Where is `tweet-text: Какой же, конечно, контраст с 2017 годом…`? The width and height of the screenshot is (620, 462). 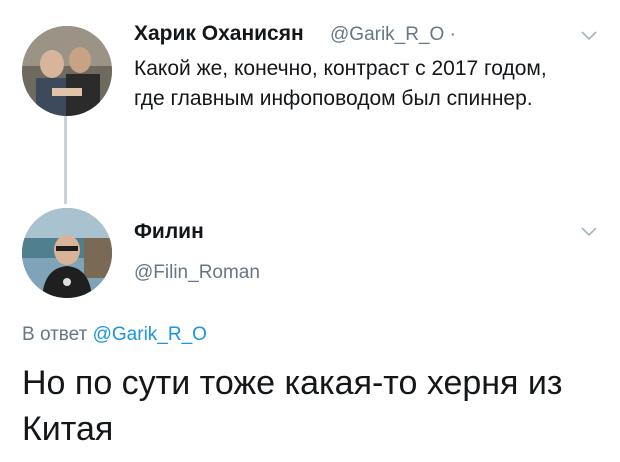
tweet-text: Какой же, конечно, контраст с 2017 годом… is located at coordinates (340, 83).